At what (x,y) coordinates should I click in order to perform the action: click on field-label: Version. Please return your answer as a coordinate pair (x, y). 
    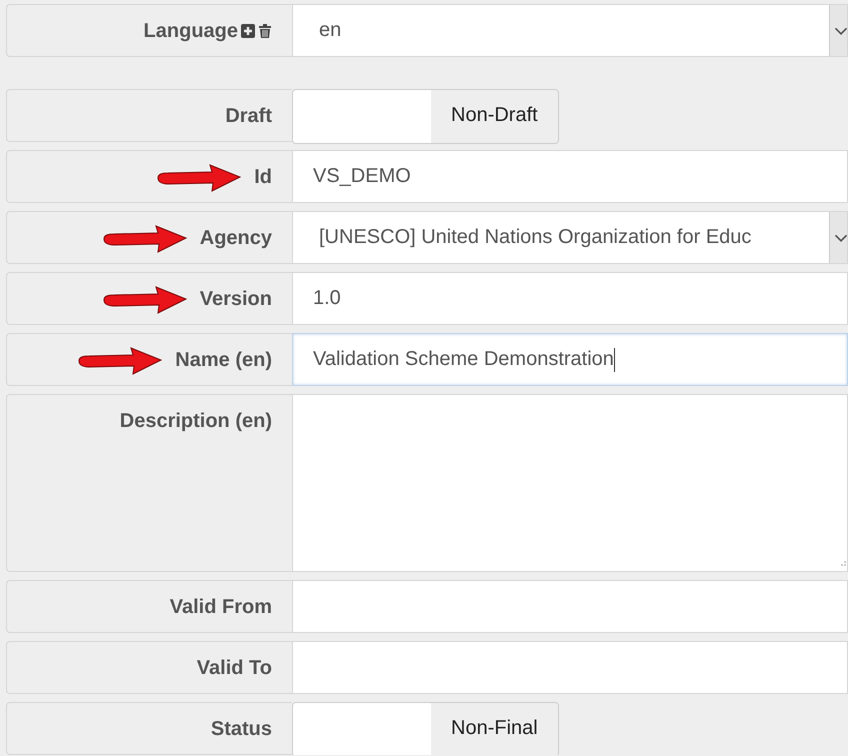
    Looking at the image, I should click on (236, 299).